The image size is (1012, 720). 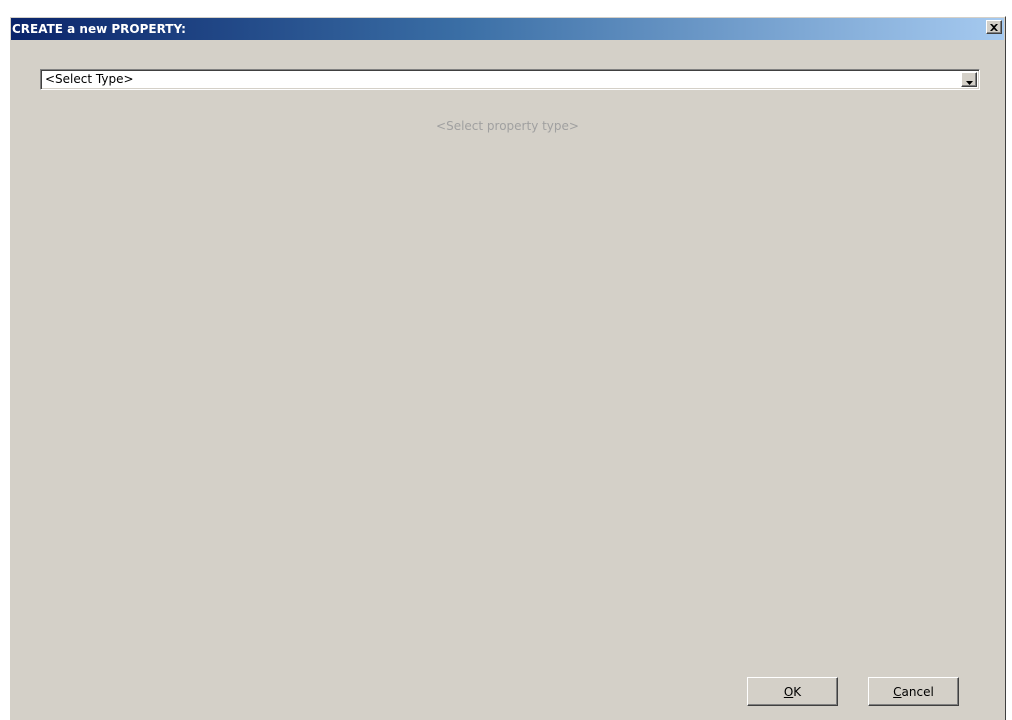 What do you see at coordinates (507, 29) in the screenshot?
I see `title-bar: CREATE a new PROPERTY:` at bounding box center [507, 29].